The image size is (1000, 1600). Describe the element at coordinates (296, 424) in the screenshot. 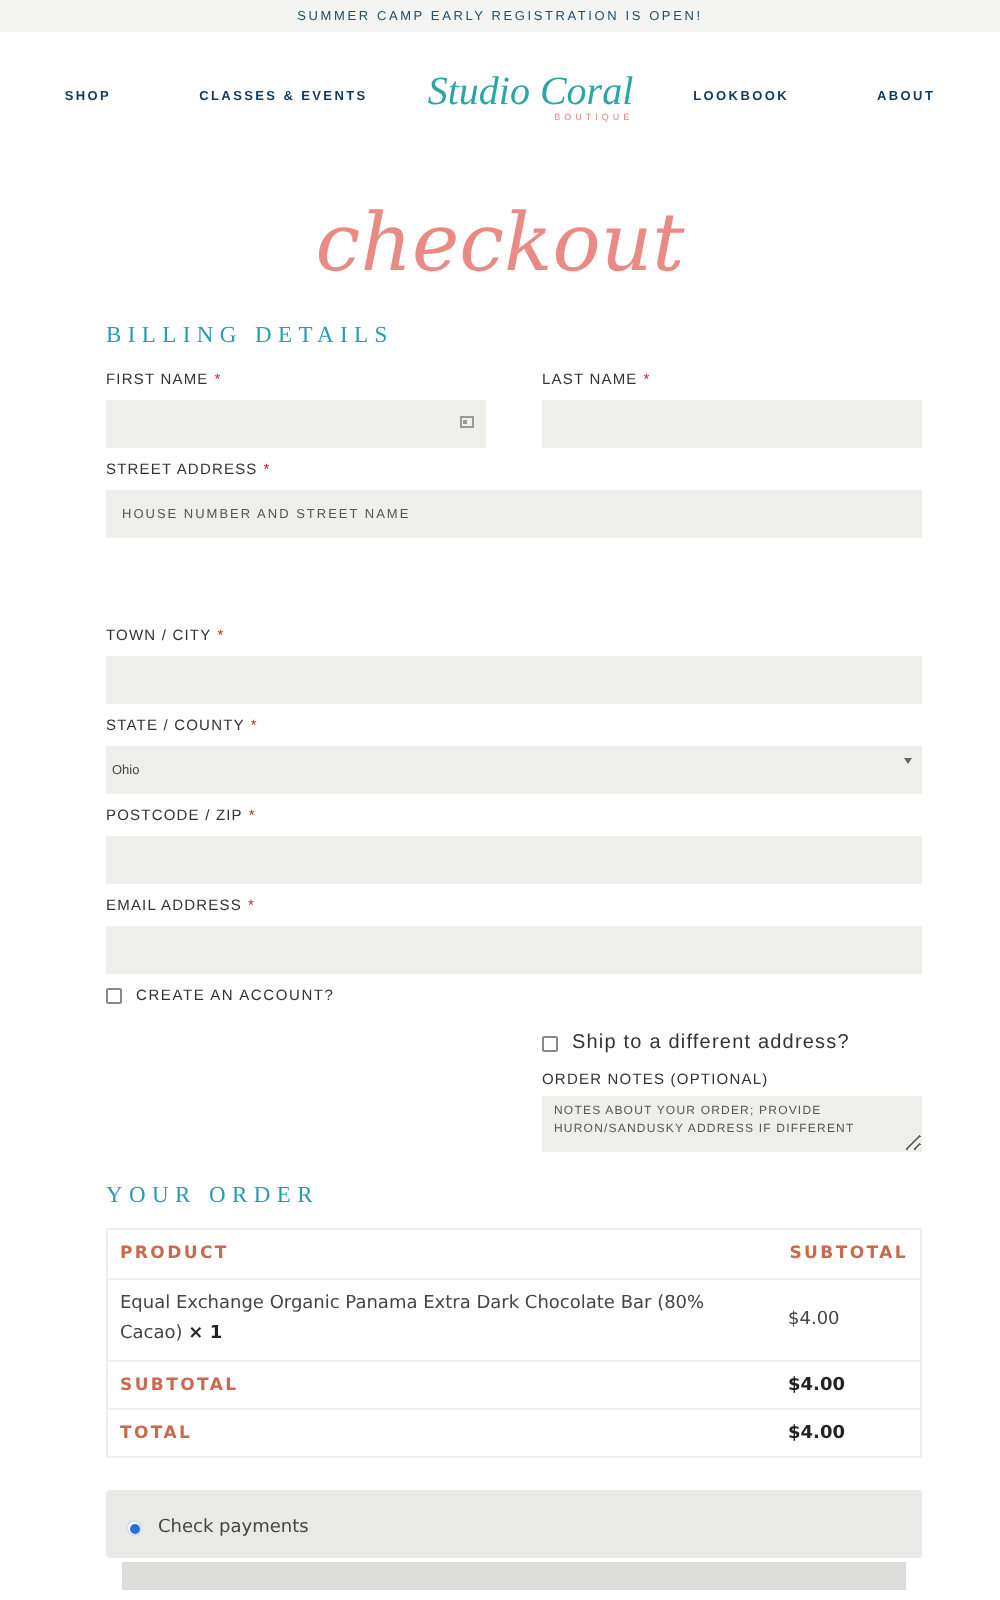

I see `input-field` at that location.